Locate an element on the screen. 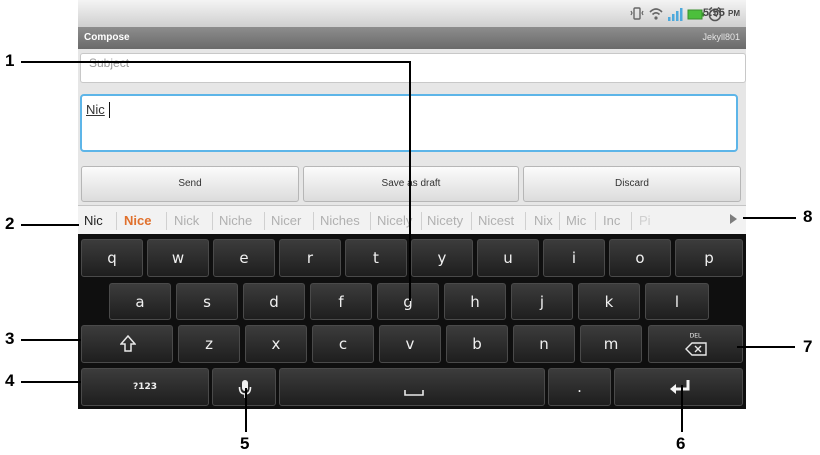  wifi-icon is located at coordinates (656, 14).